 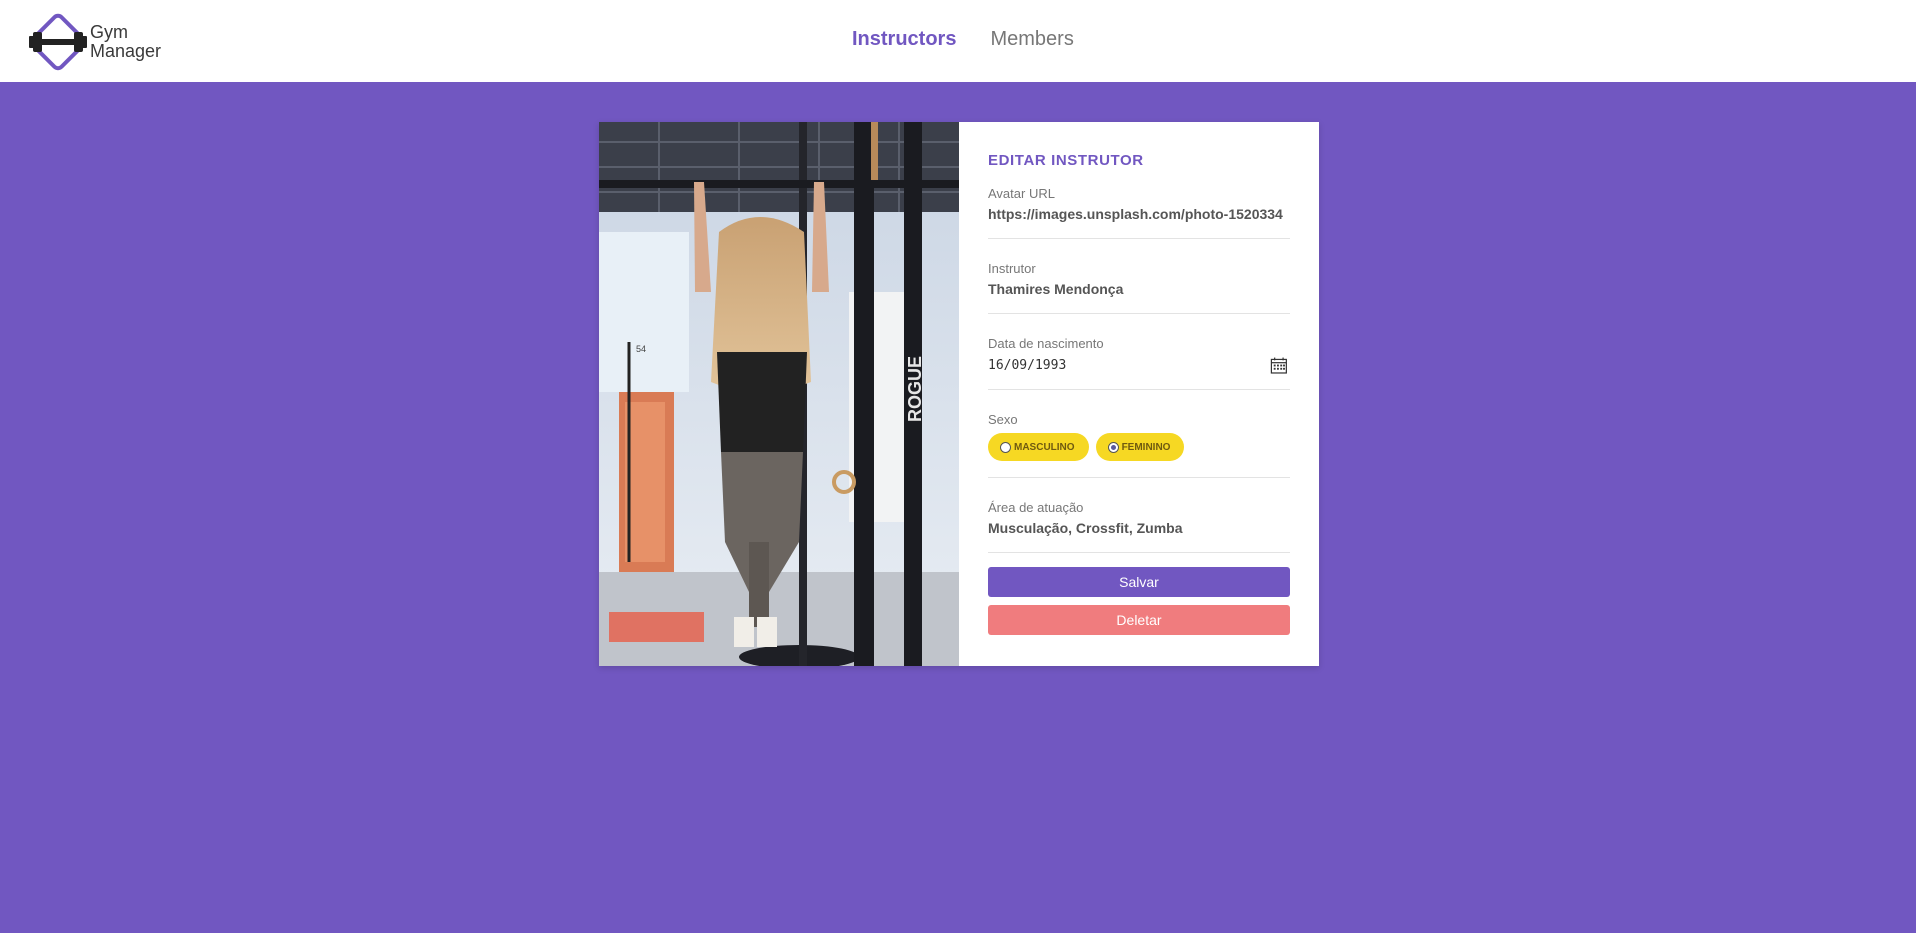 What do you see at coordinates (1005, 447) in the screenshot?
I see `radio-masculino` at bounding box center [1005, 447].